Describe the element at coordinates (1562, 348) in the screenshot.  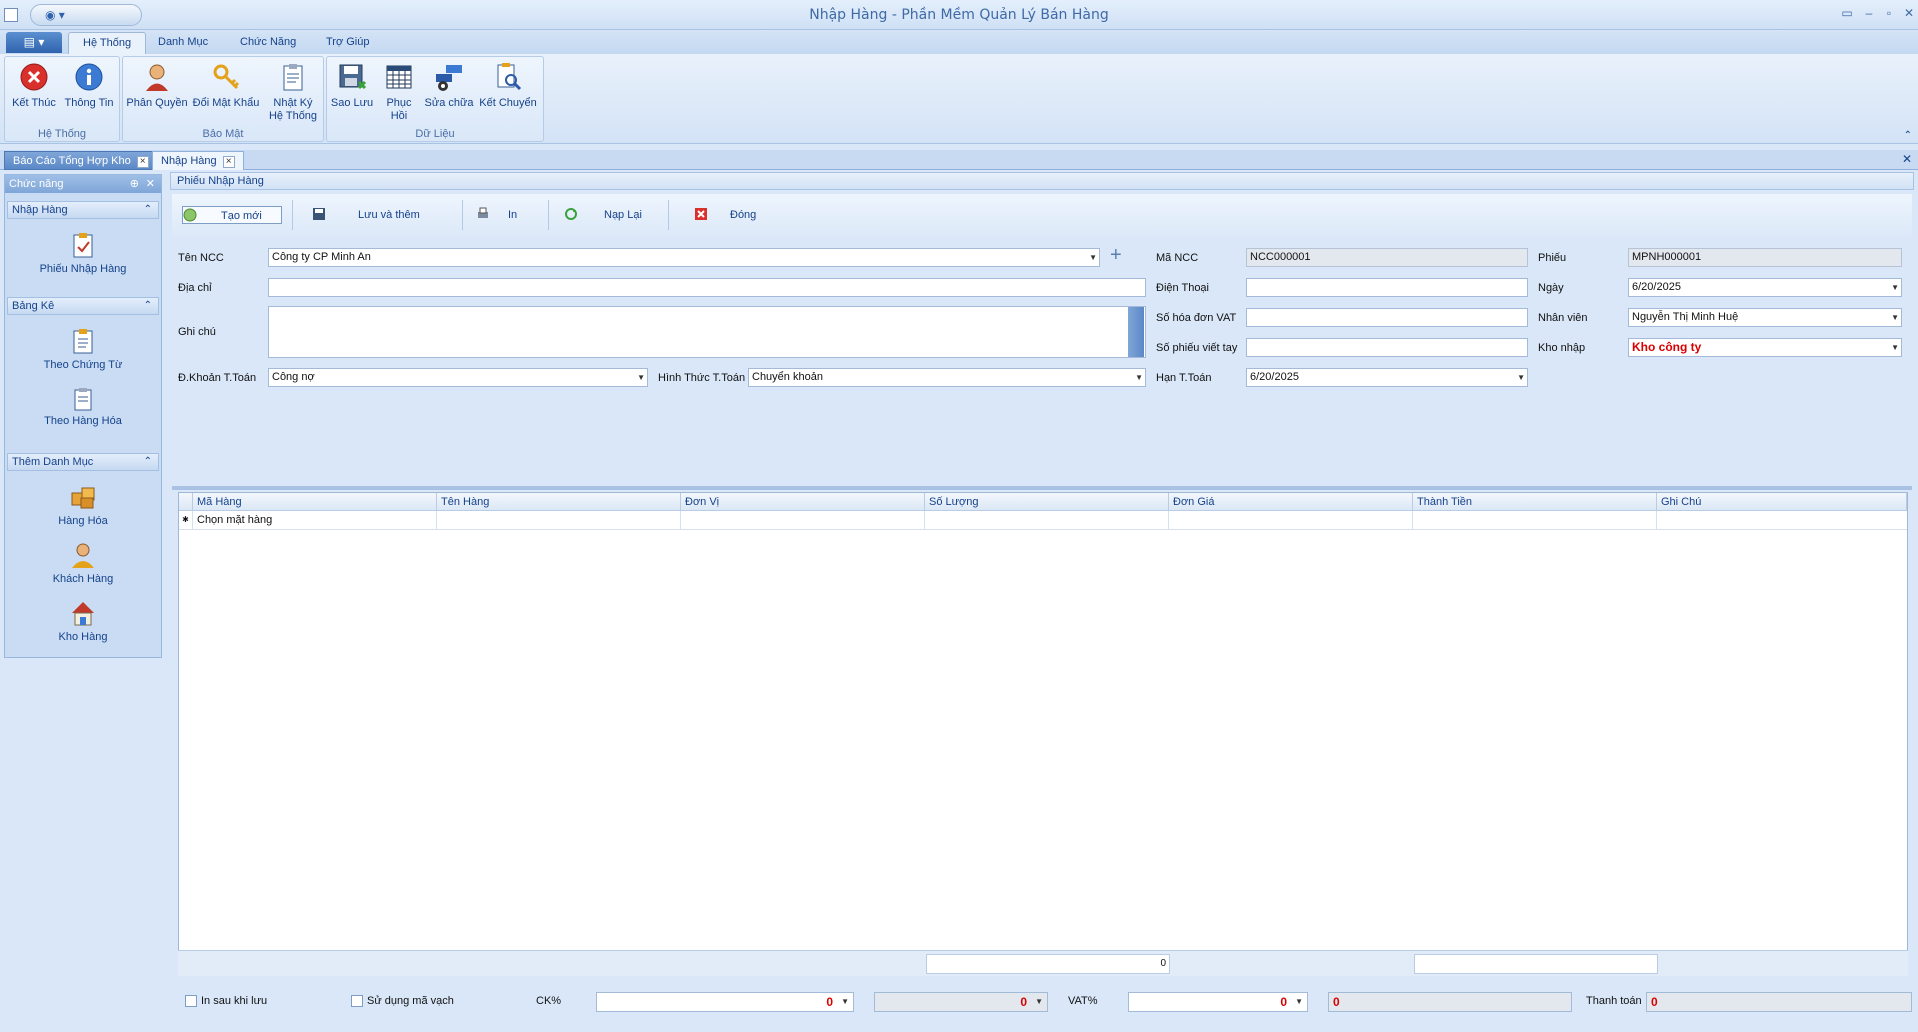
I see `kho-nhap-label: Kho nhập` at that location.